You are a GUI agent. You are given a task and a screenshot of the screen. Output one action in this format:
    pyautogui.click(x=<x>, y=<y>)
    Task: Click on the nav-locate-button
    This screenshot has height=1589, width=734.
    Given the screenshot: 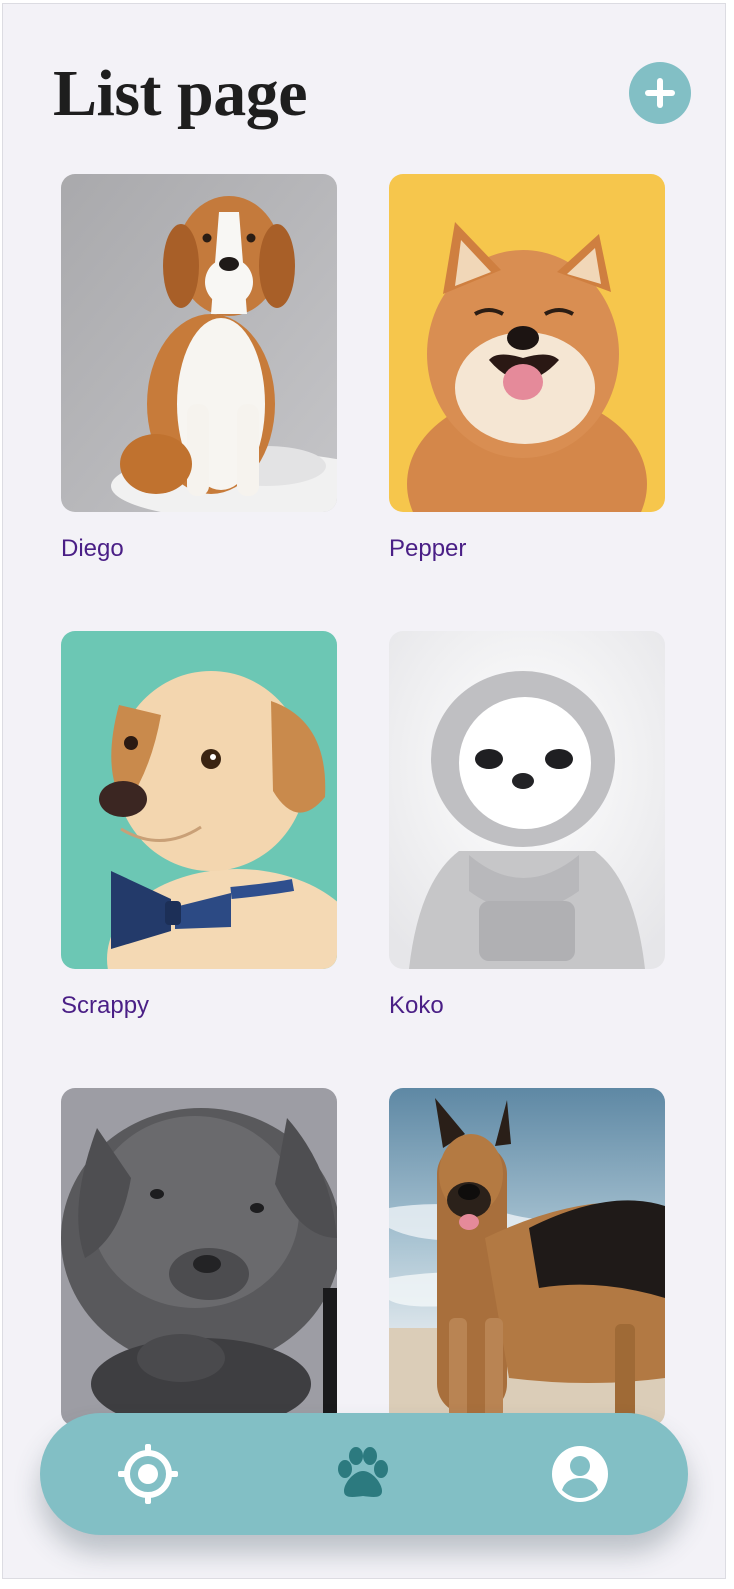 What is the action you would take?
    pyautogui.click(x=148, y=1474)
    